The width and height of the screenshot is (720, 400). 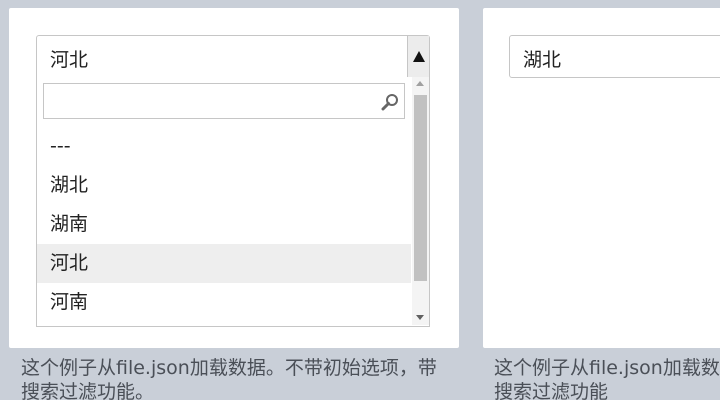 I want to click on right-caption-line1: 这个例子从file.json加载数, so click(x=607, y=368).